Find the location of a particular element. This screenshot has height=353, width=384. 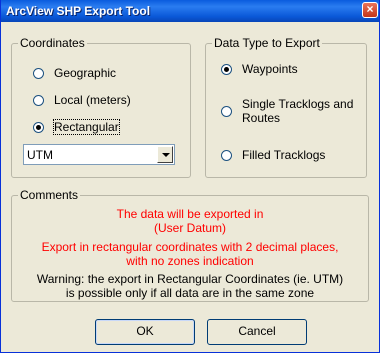

close-button: × is located at coordinates (370, 10).